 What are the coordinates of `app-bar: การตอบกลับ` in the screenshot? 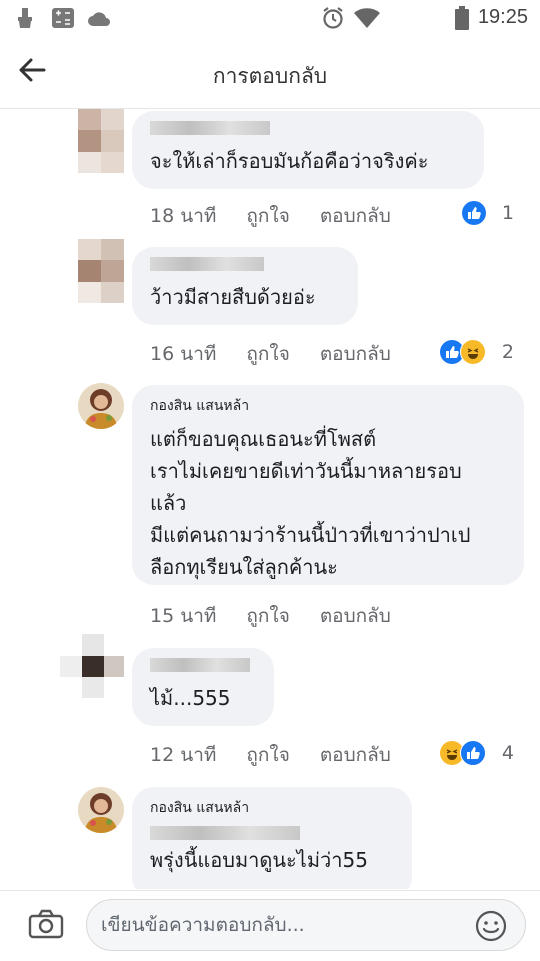 It's located at (270, 72).